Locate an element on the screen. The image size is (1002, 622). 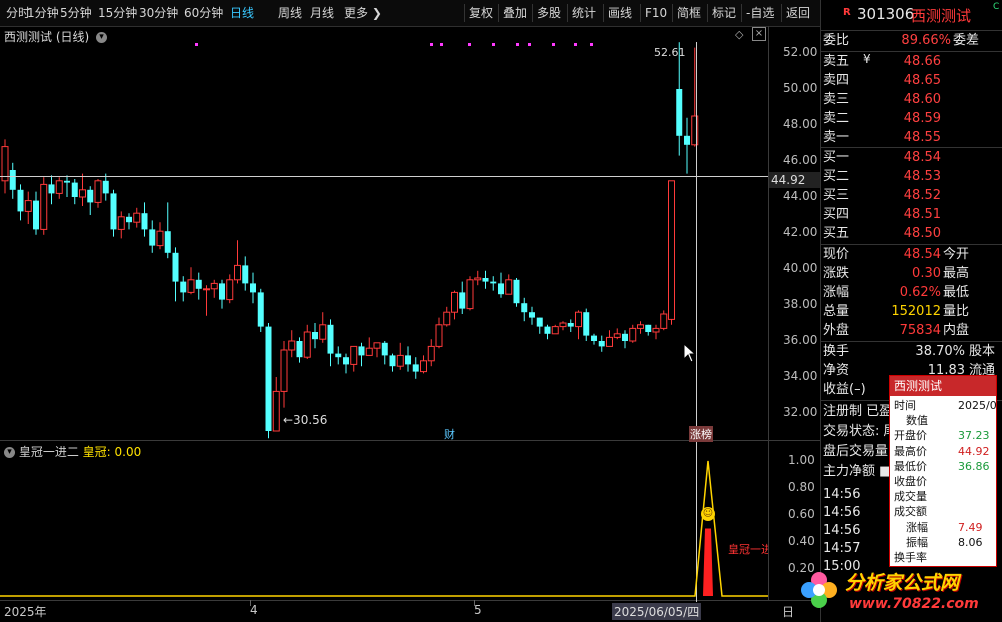
toolbar-action-5: F10 is located at coordinates (656, 13).